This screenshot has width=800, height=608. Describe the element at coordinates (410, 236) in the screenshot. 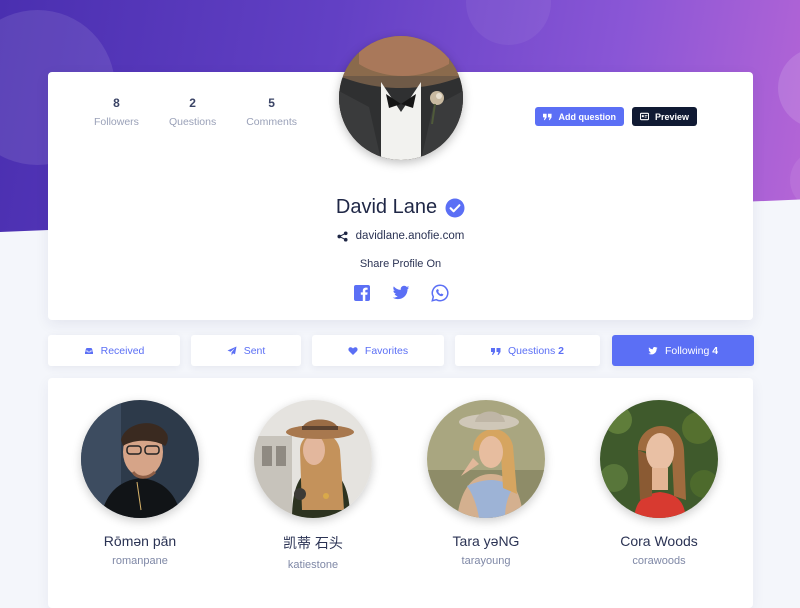

I see `profile-url: davidlane.anofie.com` at that location.